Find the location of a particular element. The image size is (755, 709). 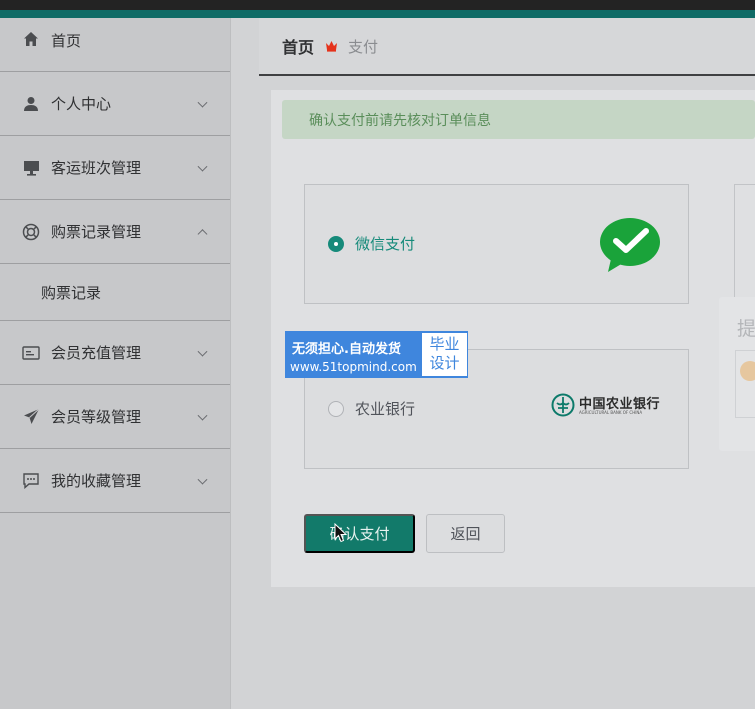

prompt-dialog: 提 is located at coordinates (737, 374).